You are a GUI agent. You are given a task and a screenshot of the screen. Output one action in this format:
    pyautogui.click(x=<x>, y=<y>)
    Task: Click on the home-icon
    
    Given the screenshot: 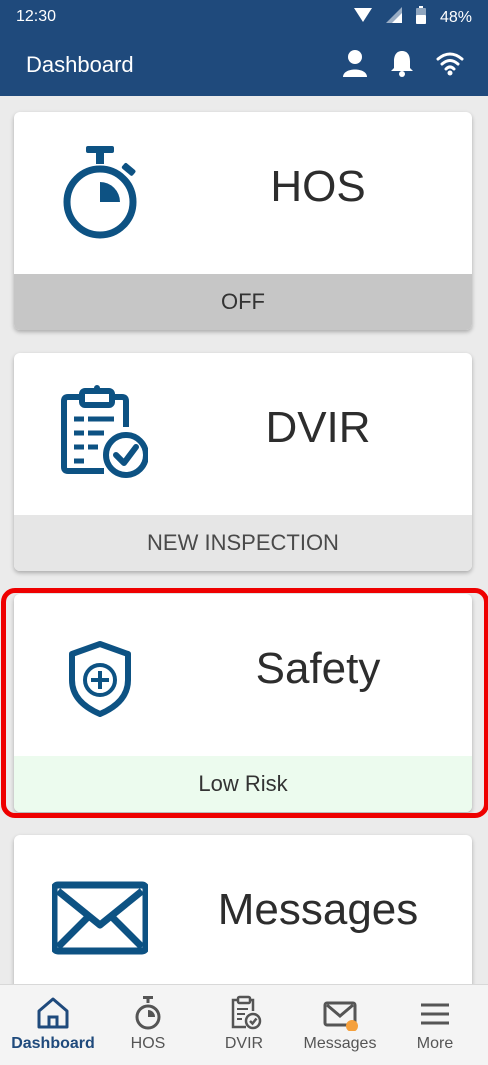 What is the action you would take?
    pyautogui.click(x=53, y=1013)
    